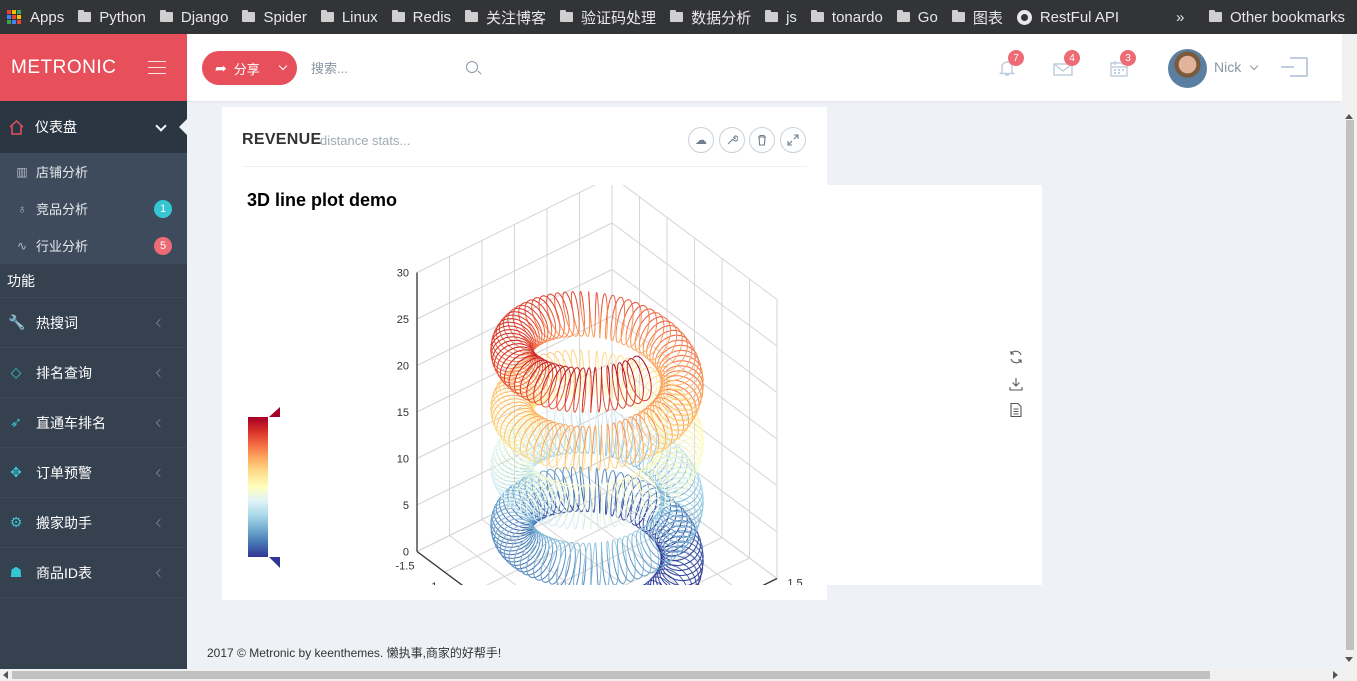  What do you see at coordinates (93, 573) in the screenshot?
I see `sidebar-item: ☗ 商品ID表` at bounding box center [93, 573].